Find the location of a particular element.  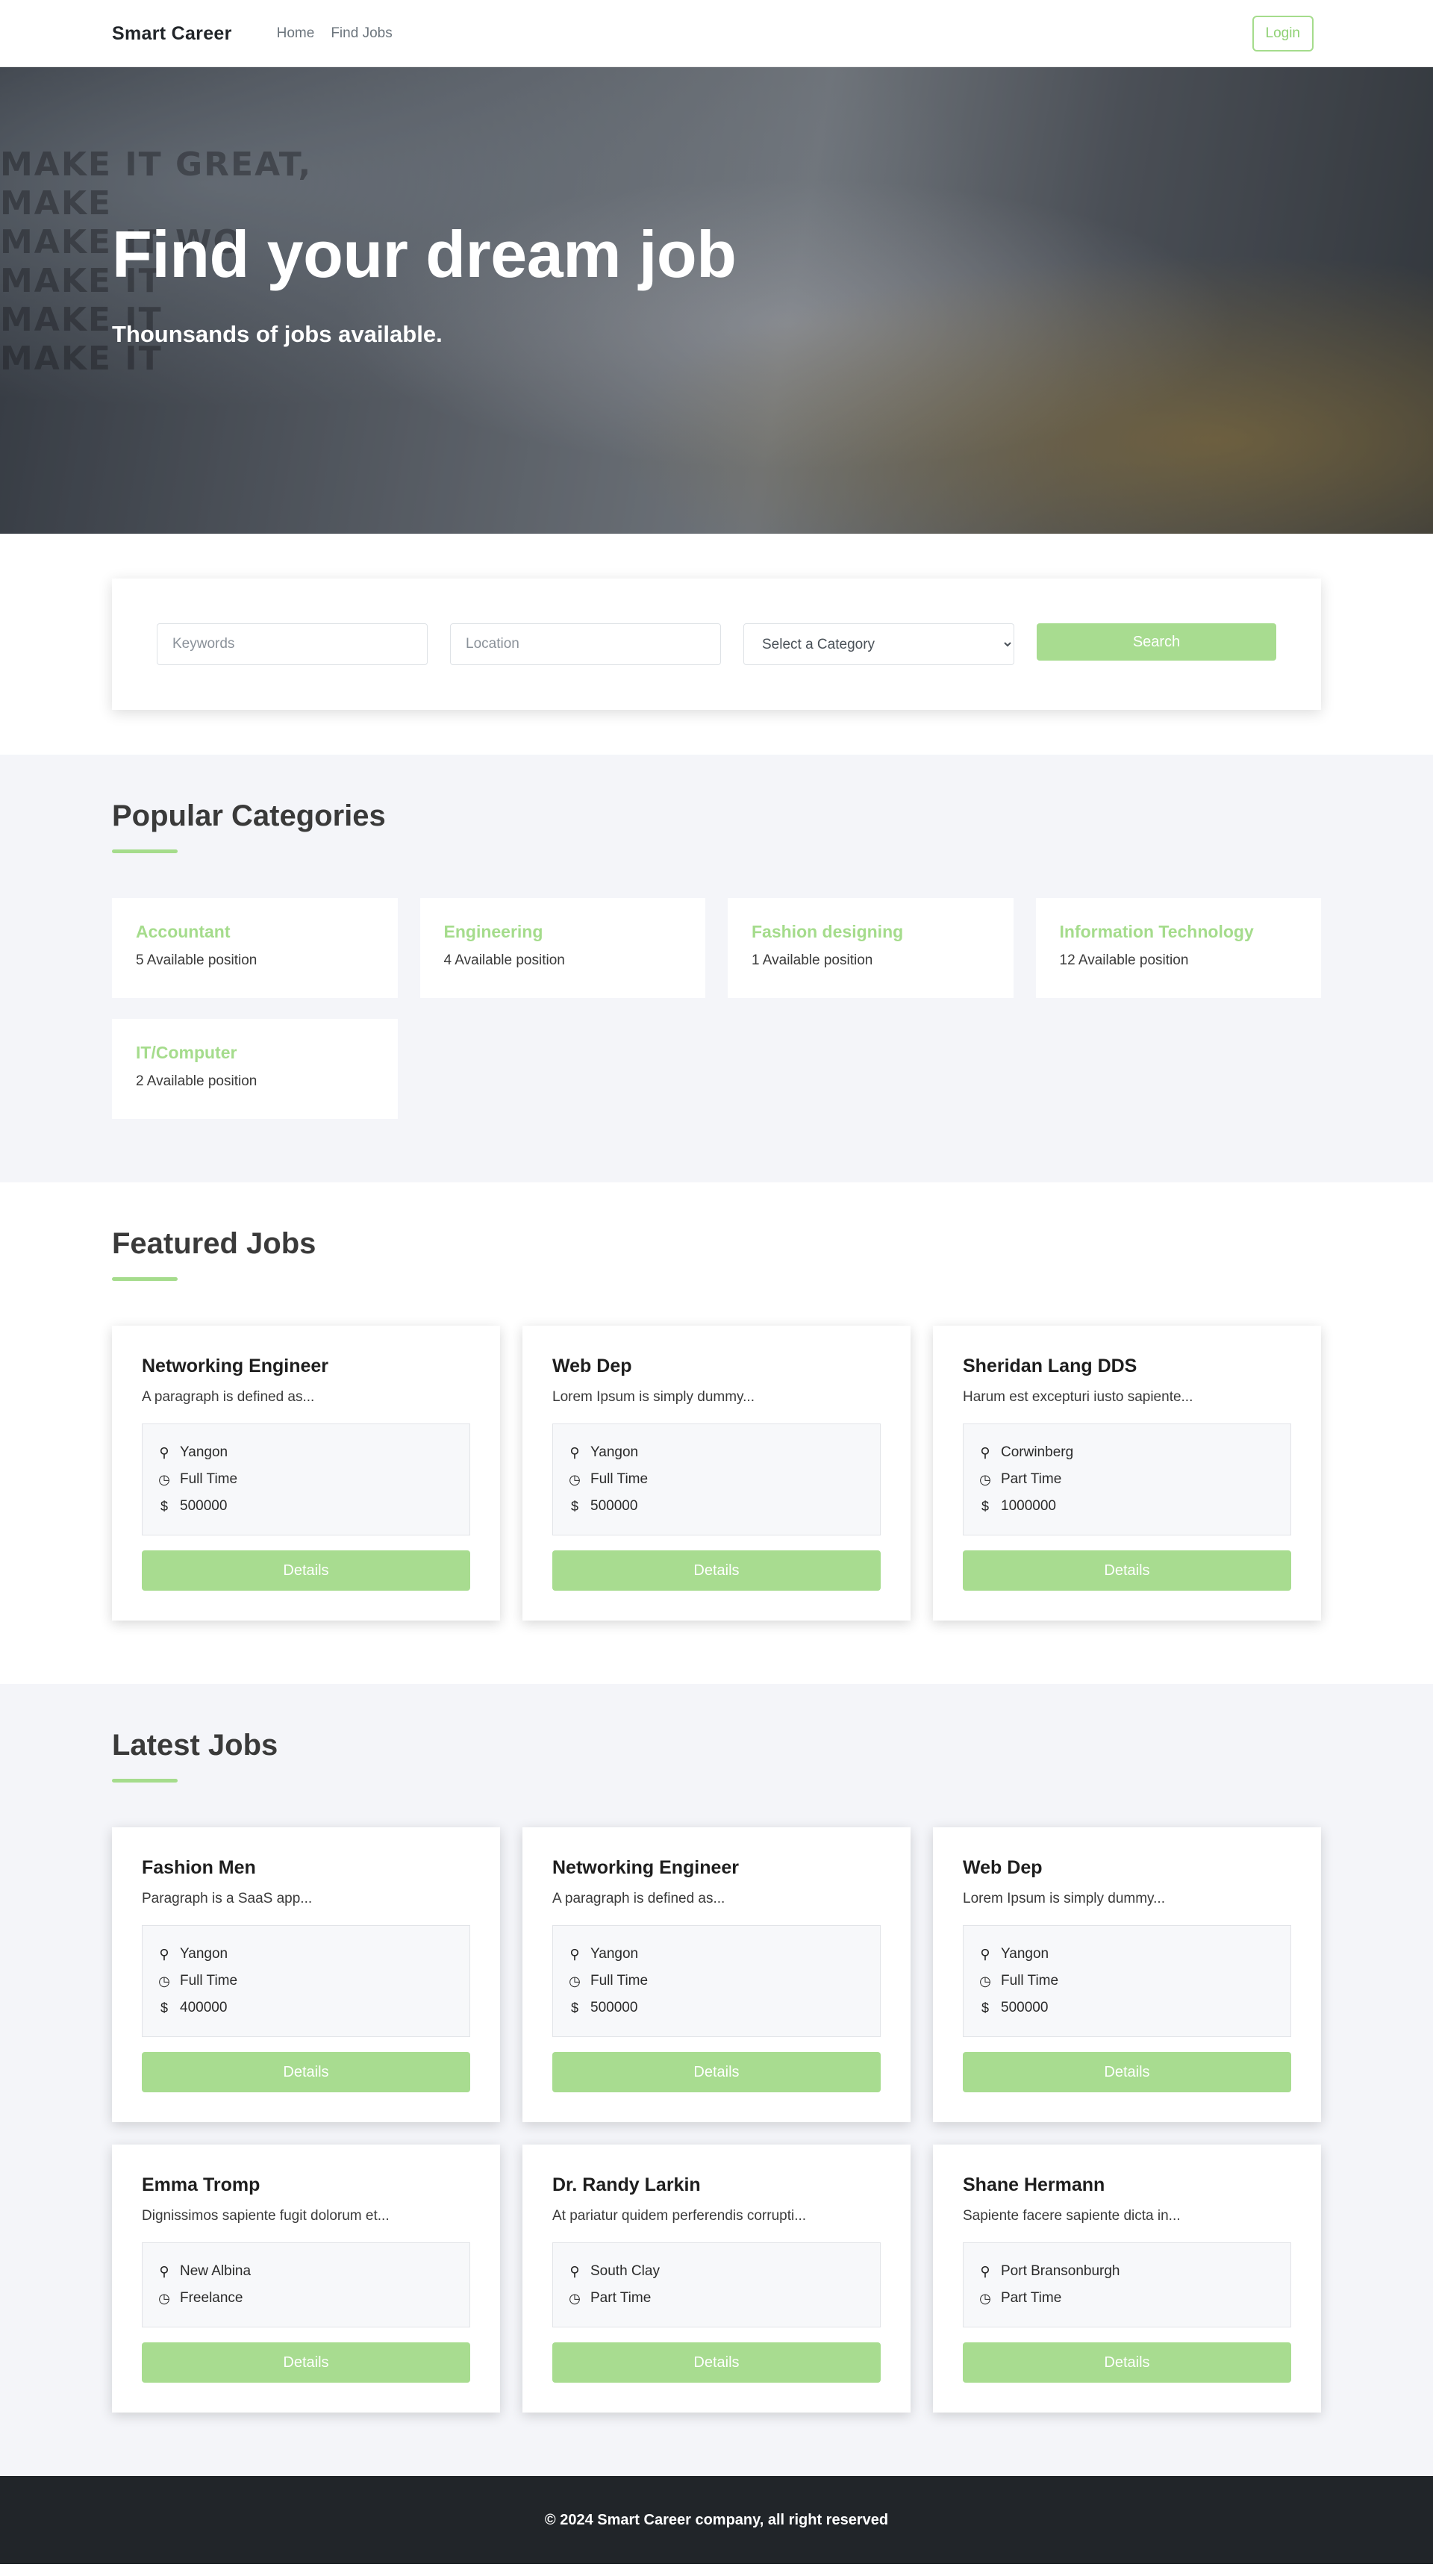

category-count: 5 Available position is located at coordinates (196, 960).